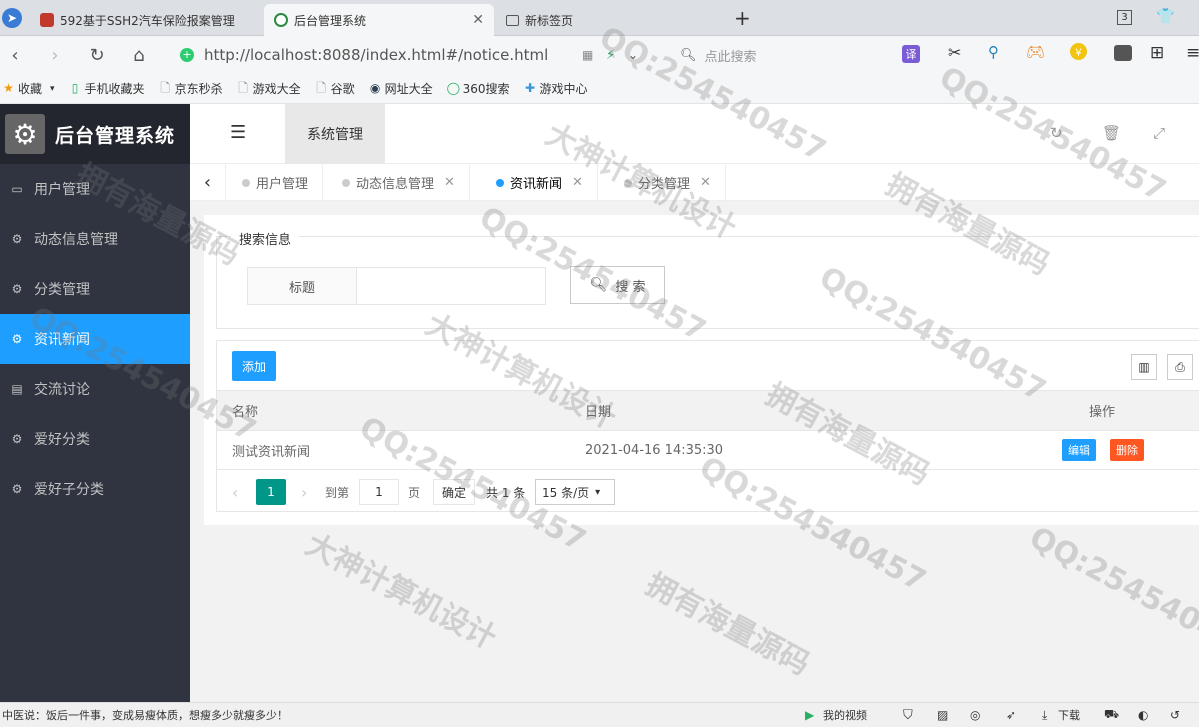 The image size is (1199, 727). What do you see at coordinates (617, 285) in the screenshot?
I see `search-button: 🔍︎ 搜 索` at bounding box center [617, 285].